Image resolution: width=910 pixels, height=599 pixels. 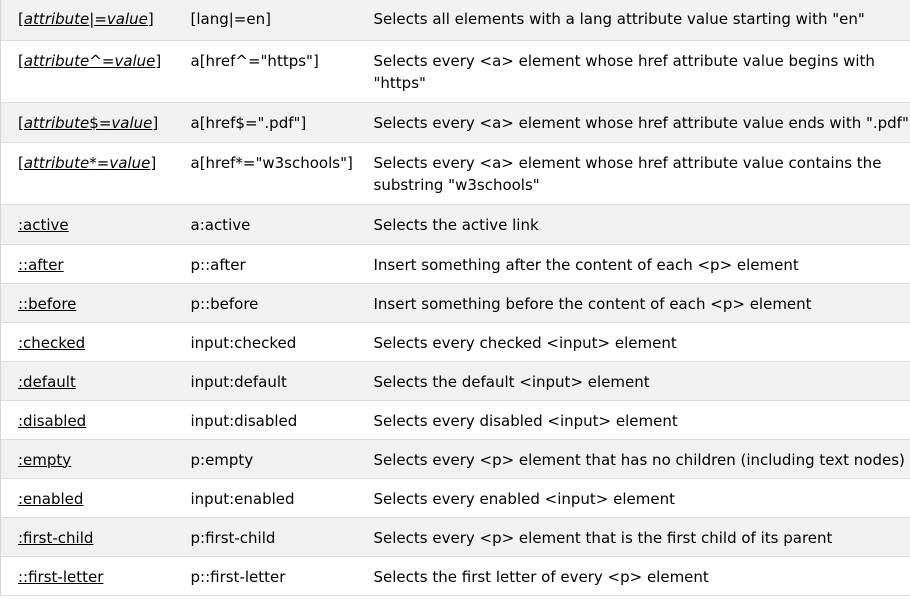 I want to click on example-cell: a:active, so click(x=266, y=224).